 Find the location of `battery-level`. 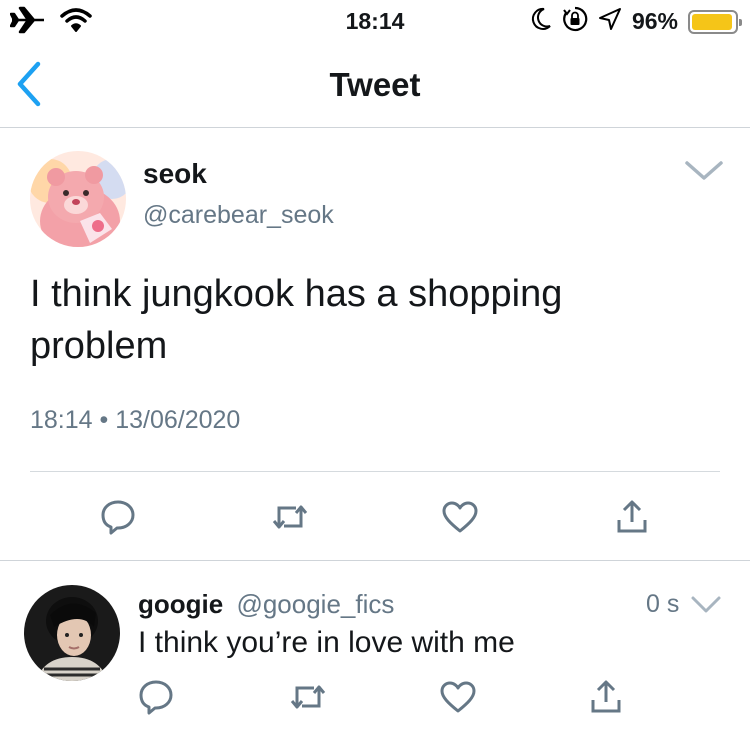

battery-level is located at coordinates (712, 21).